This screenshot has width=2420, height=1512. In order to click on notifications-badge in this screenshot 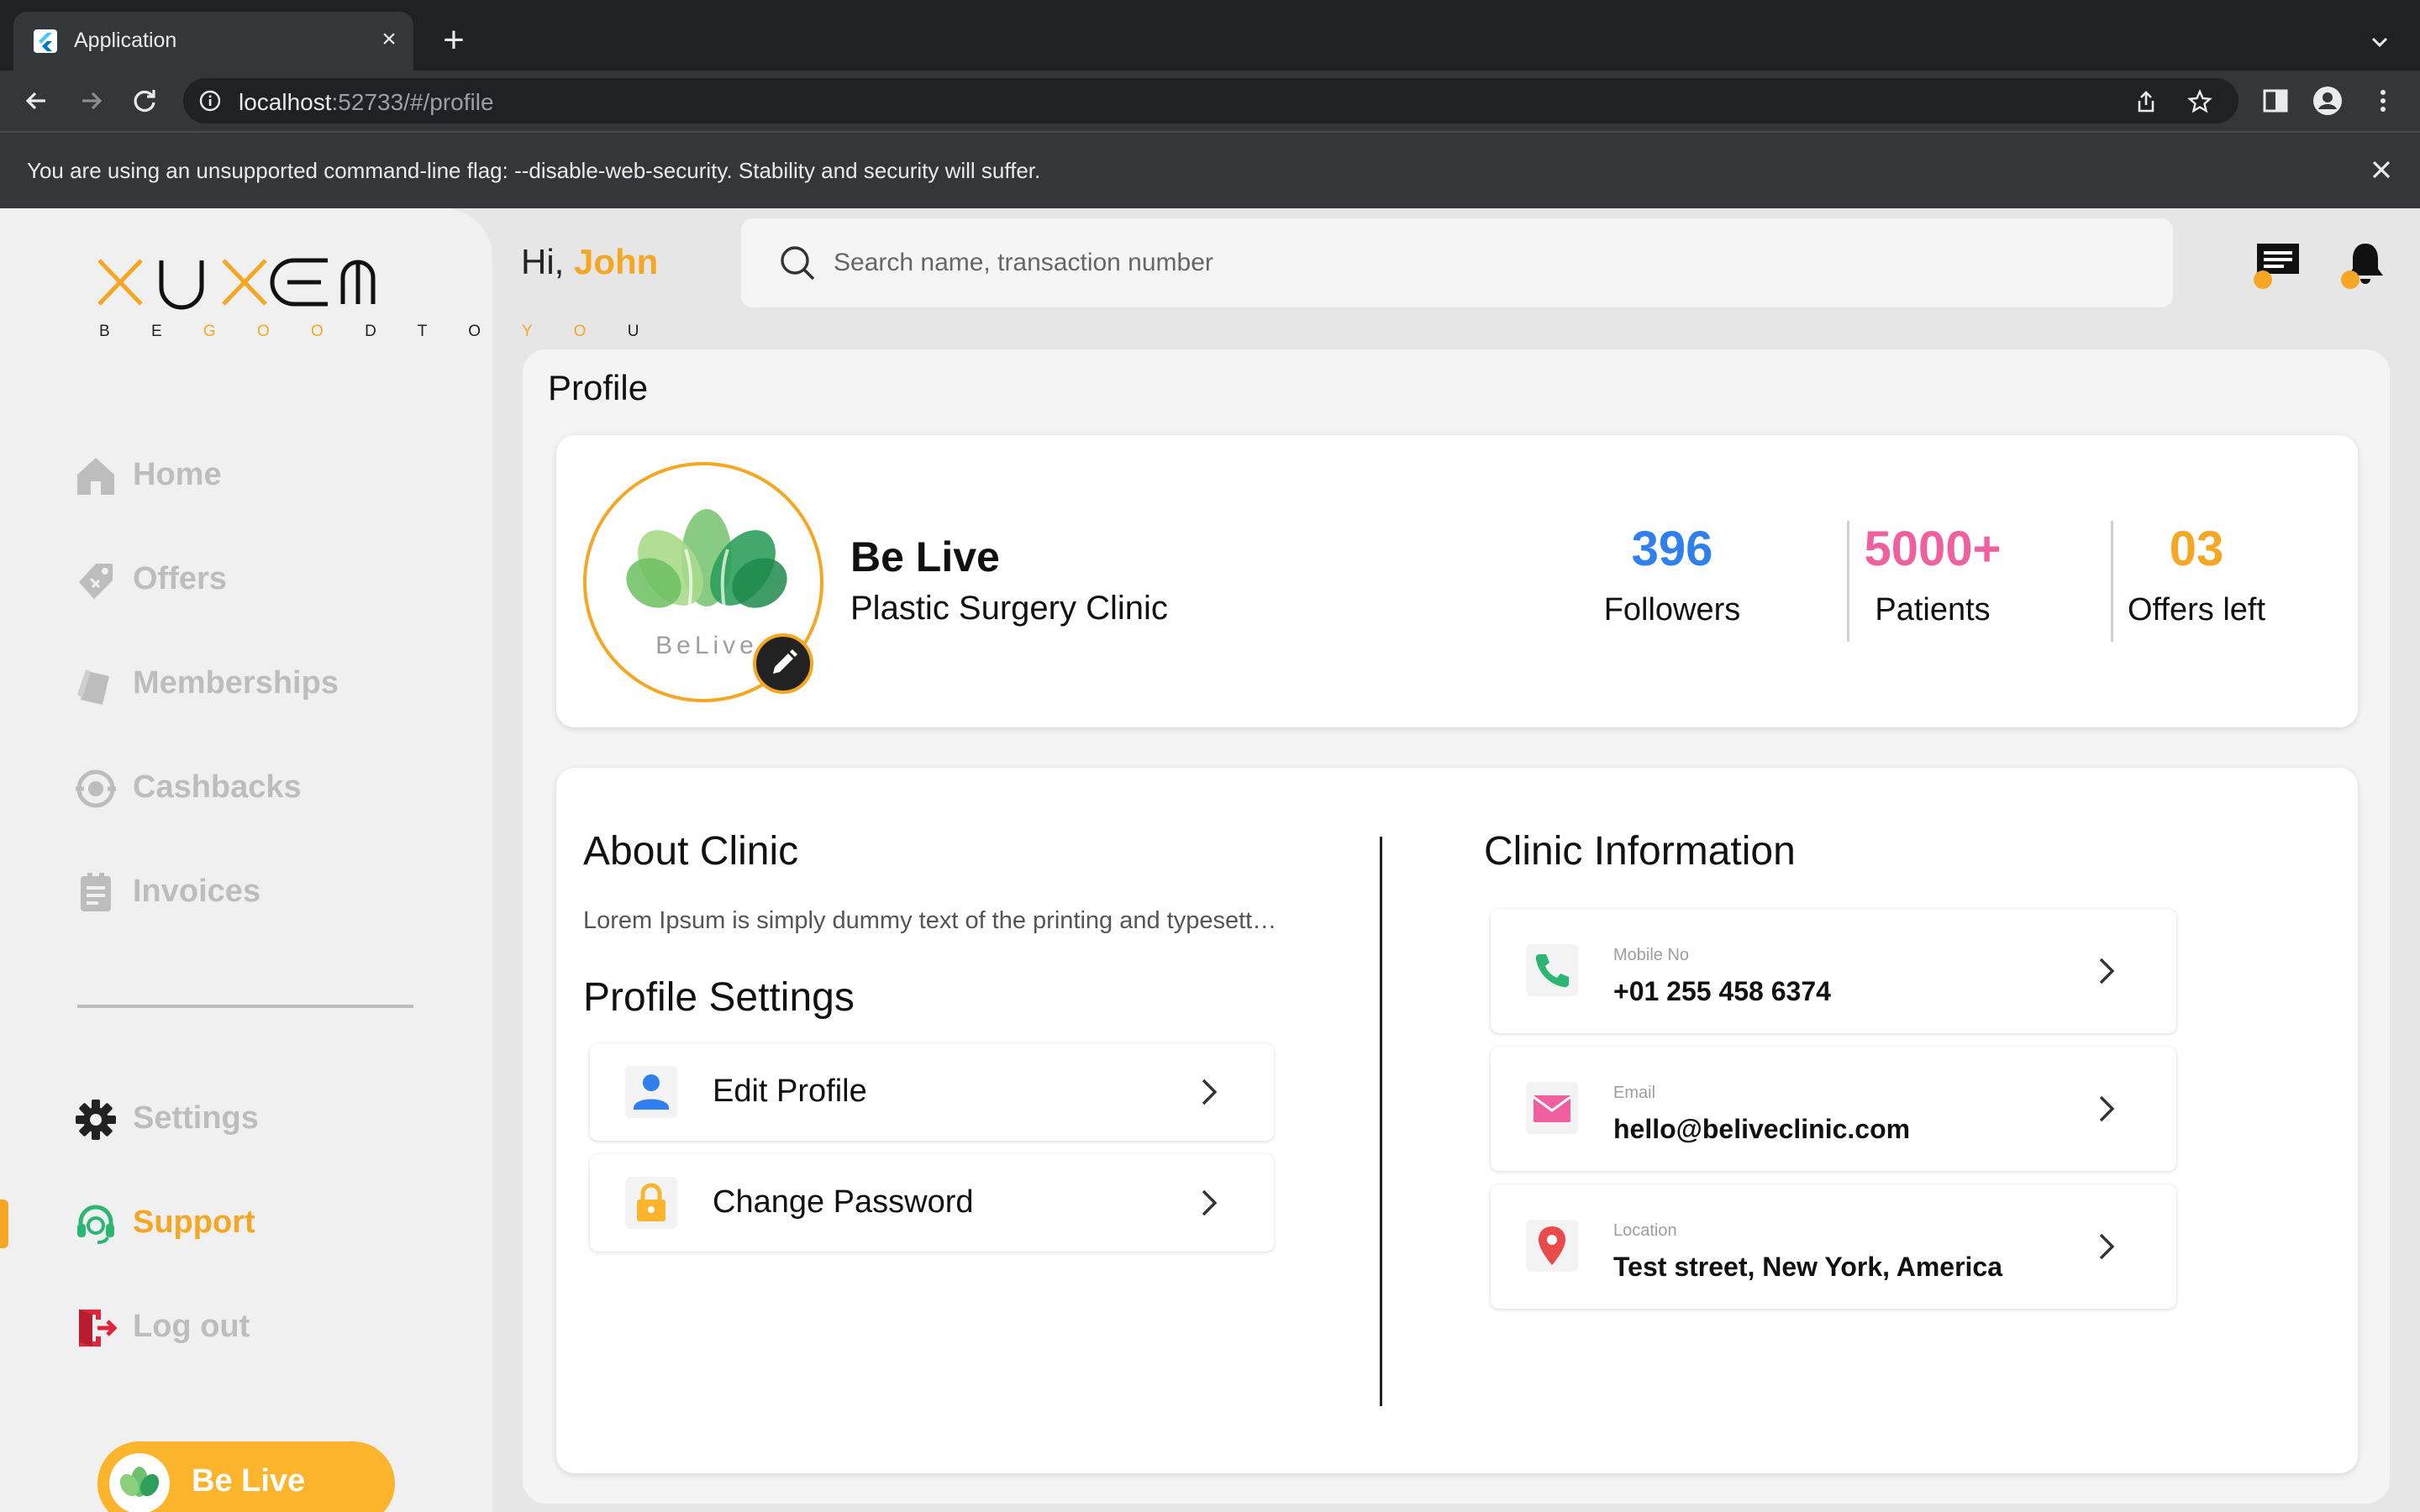, I will do `click(2350, 279)`.